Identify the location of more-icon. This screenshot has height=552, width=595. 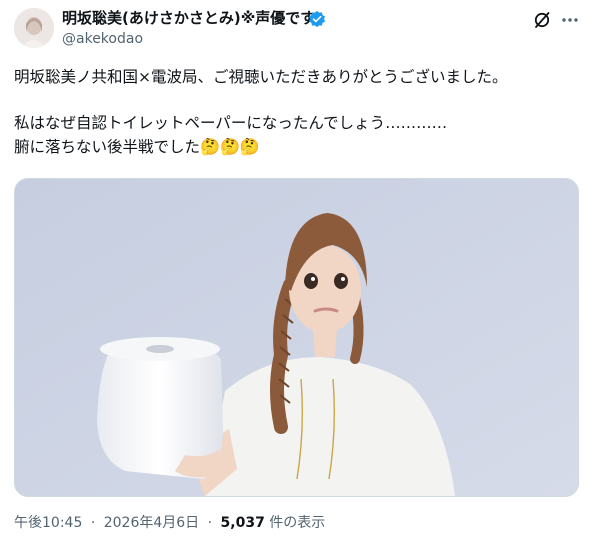
(570, 20).